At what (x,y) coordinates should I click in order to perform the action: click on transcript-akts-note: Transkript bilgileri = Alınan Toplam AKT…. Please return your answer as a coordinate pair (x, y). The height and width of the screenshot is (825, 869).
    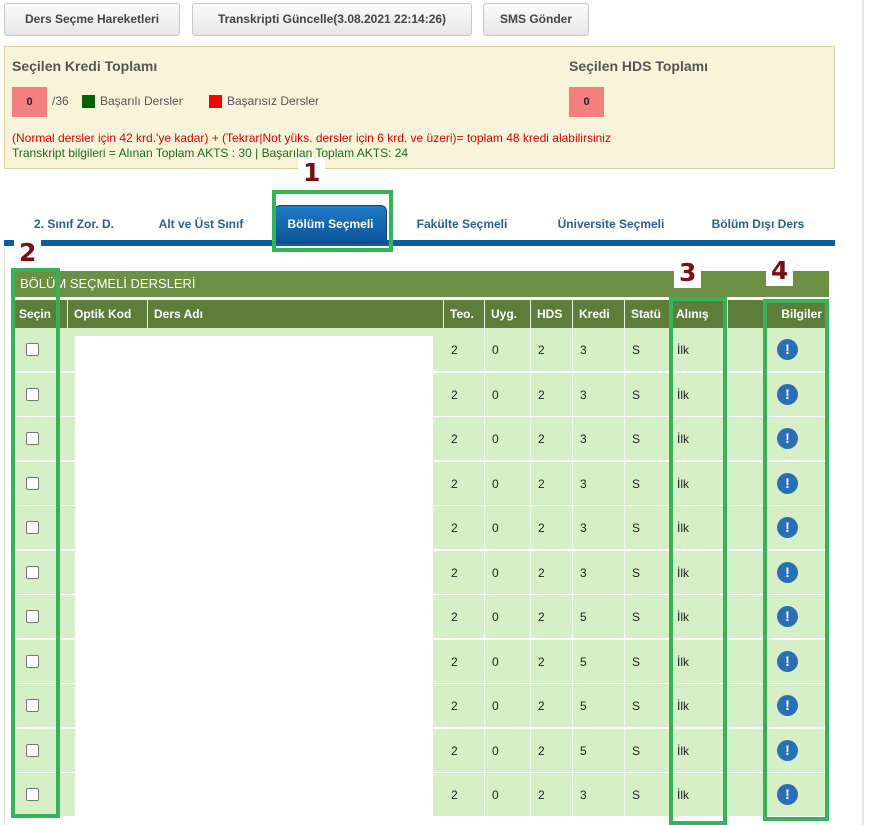
    Looking at the image, I should click on (210, 153).